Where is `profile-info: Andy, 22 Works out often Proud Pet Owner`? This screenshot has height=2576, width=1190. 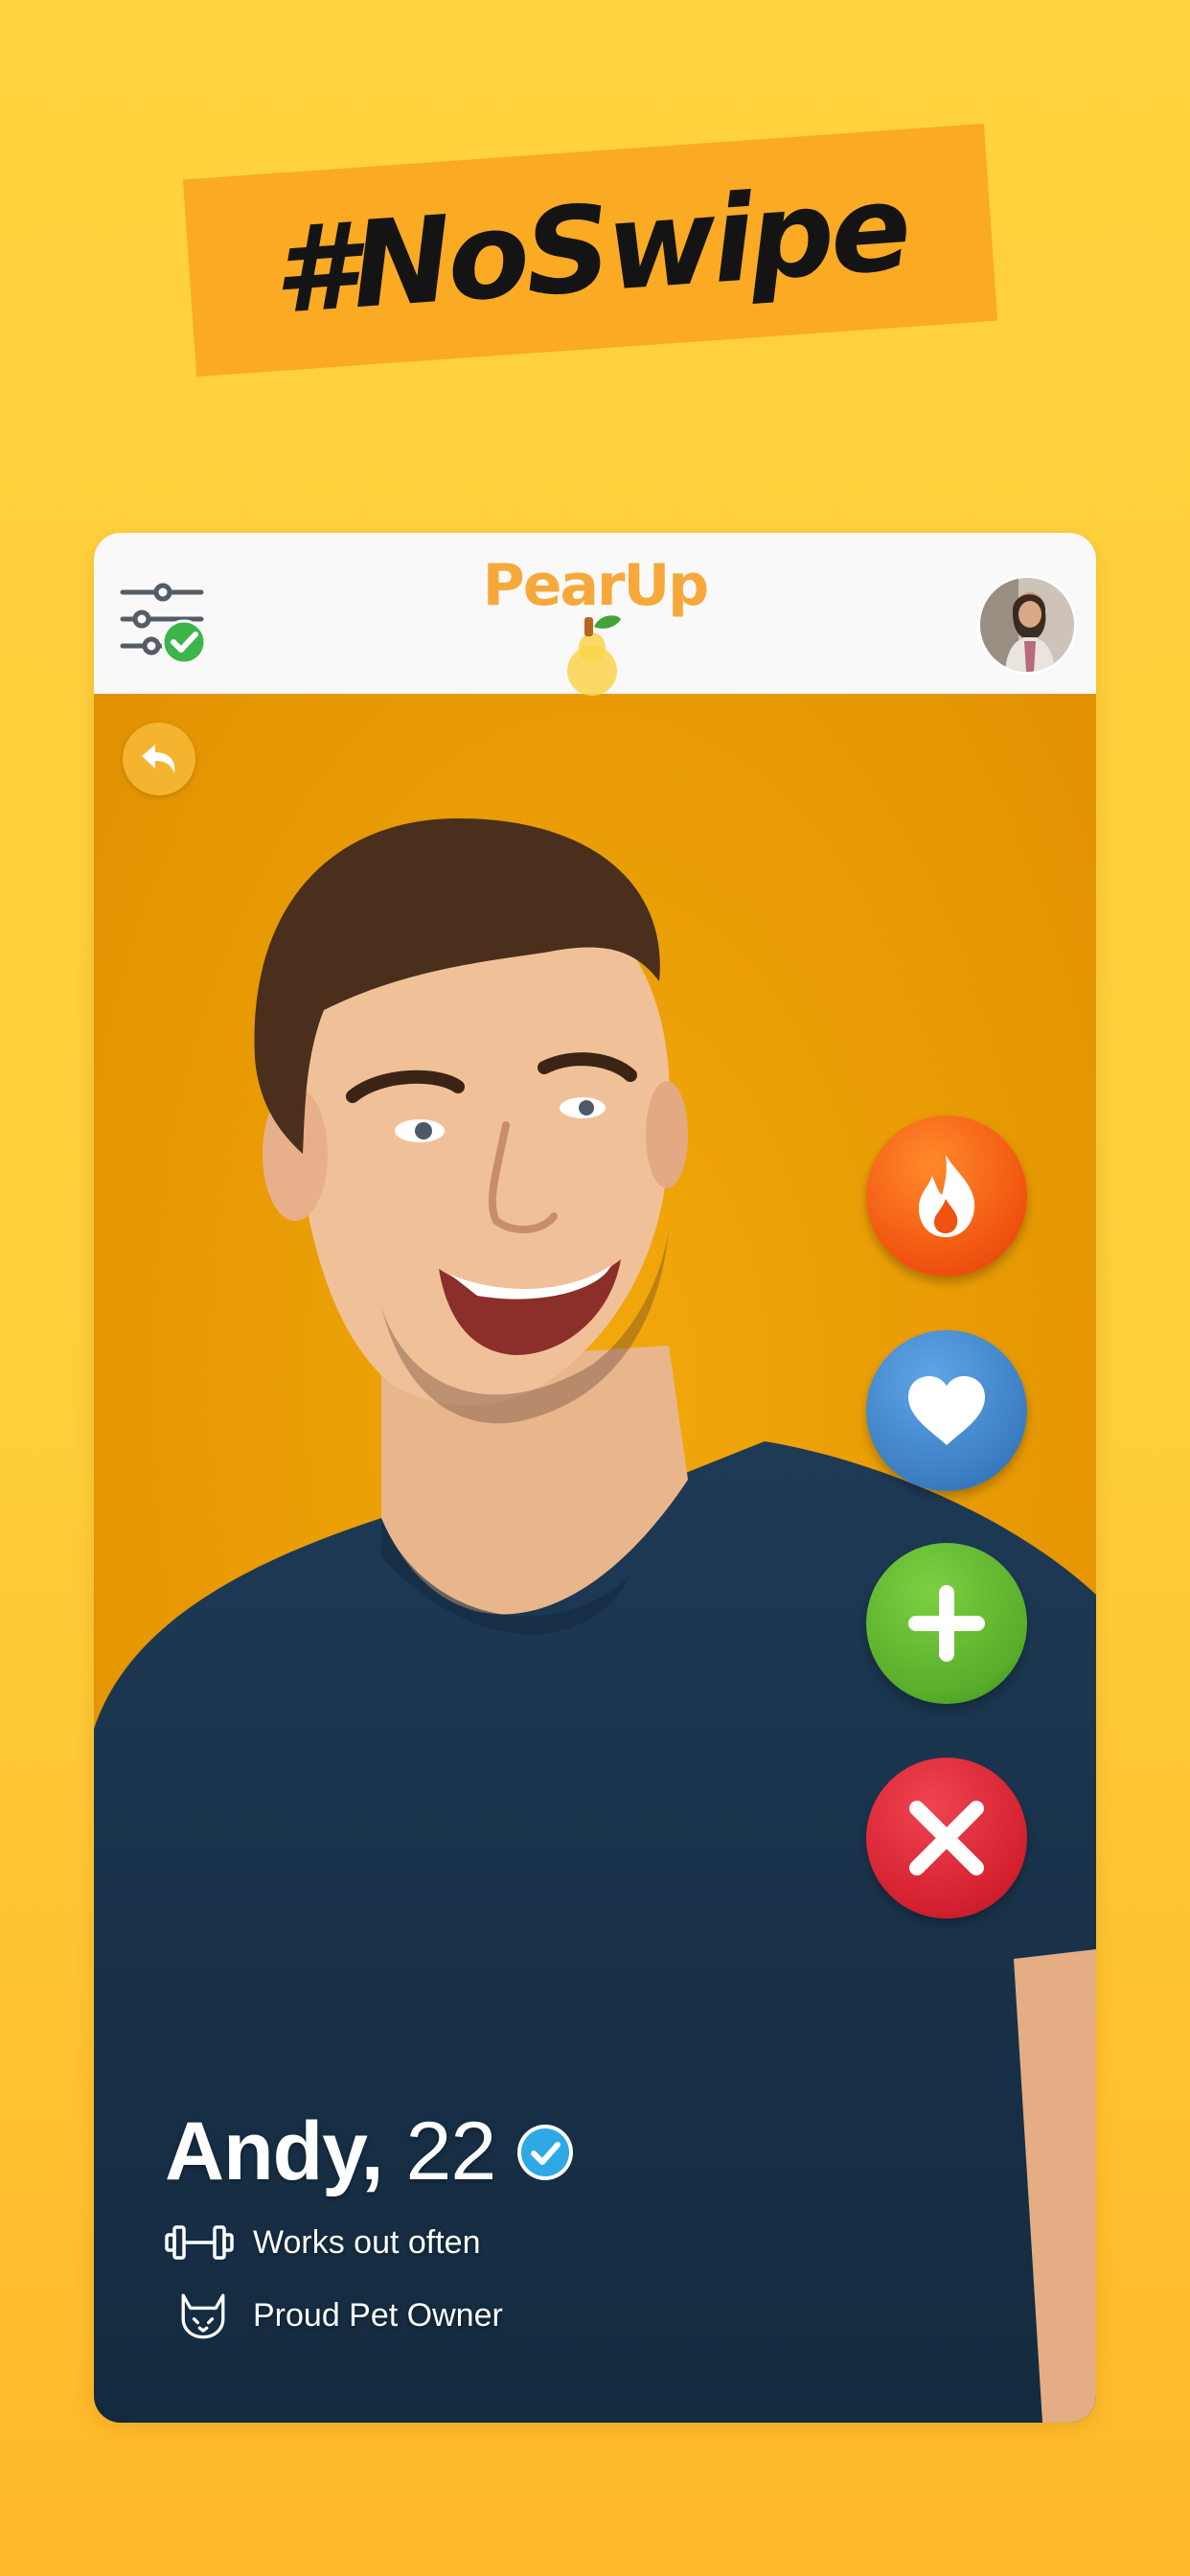
profile-info: Andy, 22 Works out often Proud Pet Owner is located at coordinates (370, 2225).